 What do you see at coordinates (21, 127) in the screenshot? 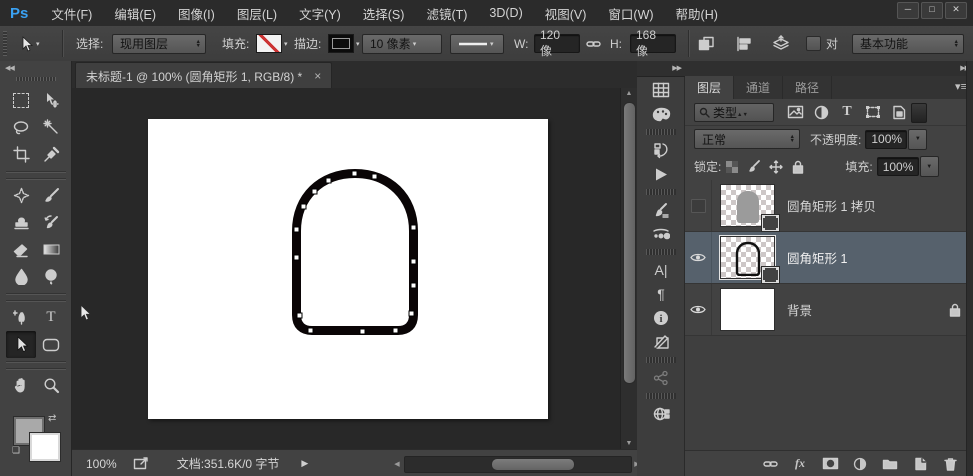
I see `lasso-tool` at bounding box center [21, 127].